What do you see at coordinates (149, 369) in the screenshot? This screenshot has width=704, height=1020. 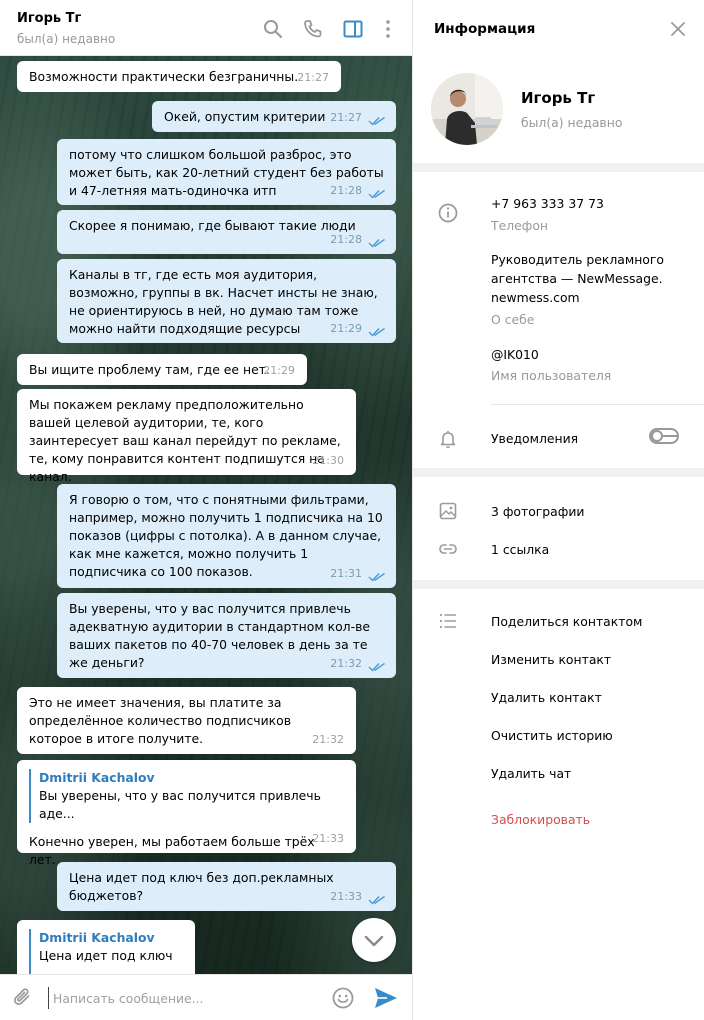 I see `message-text: Вы ищите проблему там, где ее нет.` at bounding box center [149, 369].